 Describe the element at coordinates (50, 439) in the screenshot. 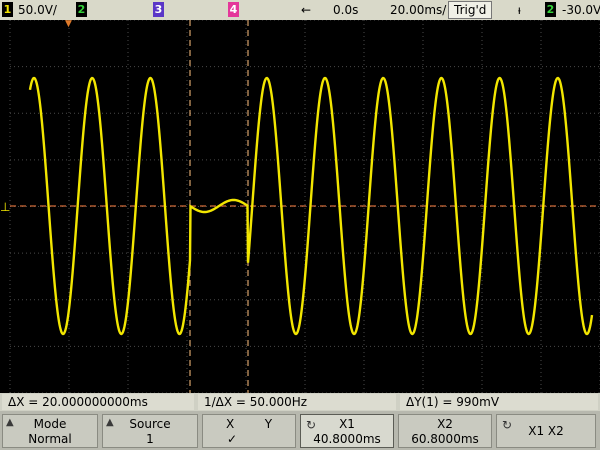

I see `softkey-value: Normal` at that location.